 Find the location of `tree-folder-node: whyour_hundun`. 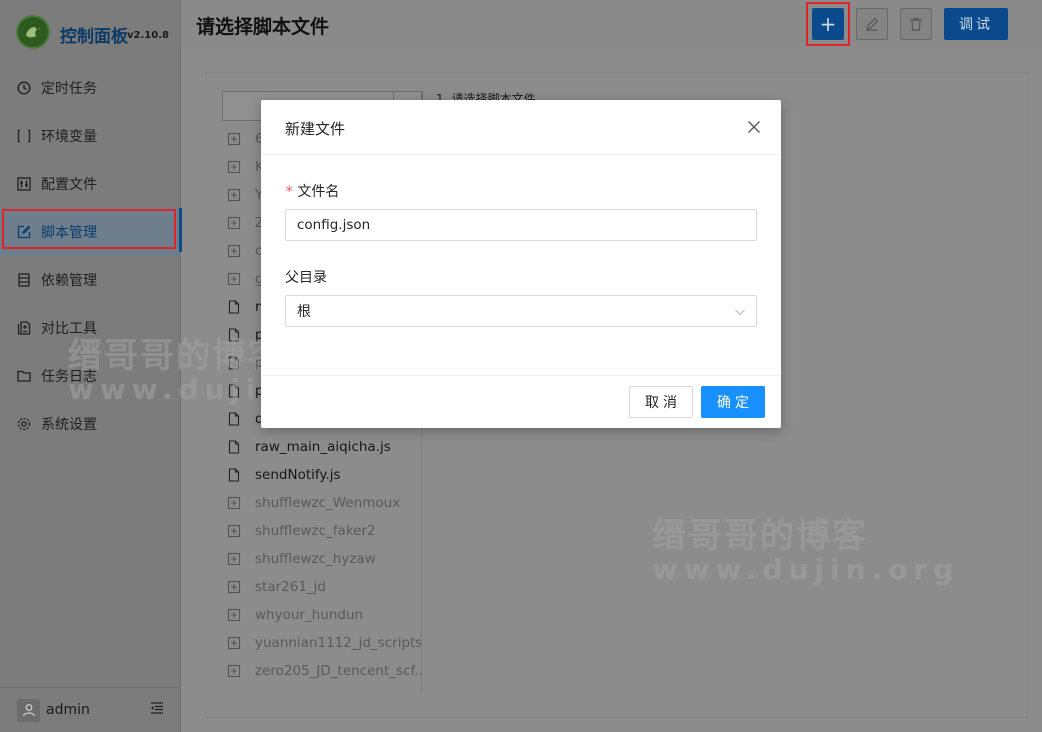

tree-folder-node: whyour_hundun is located at coordinates (322, 615).